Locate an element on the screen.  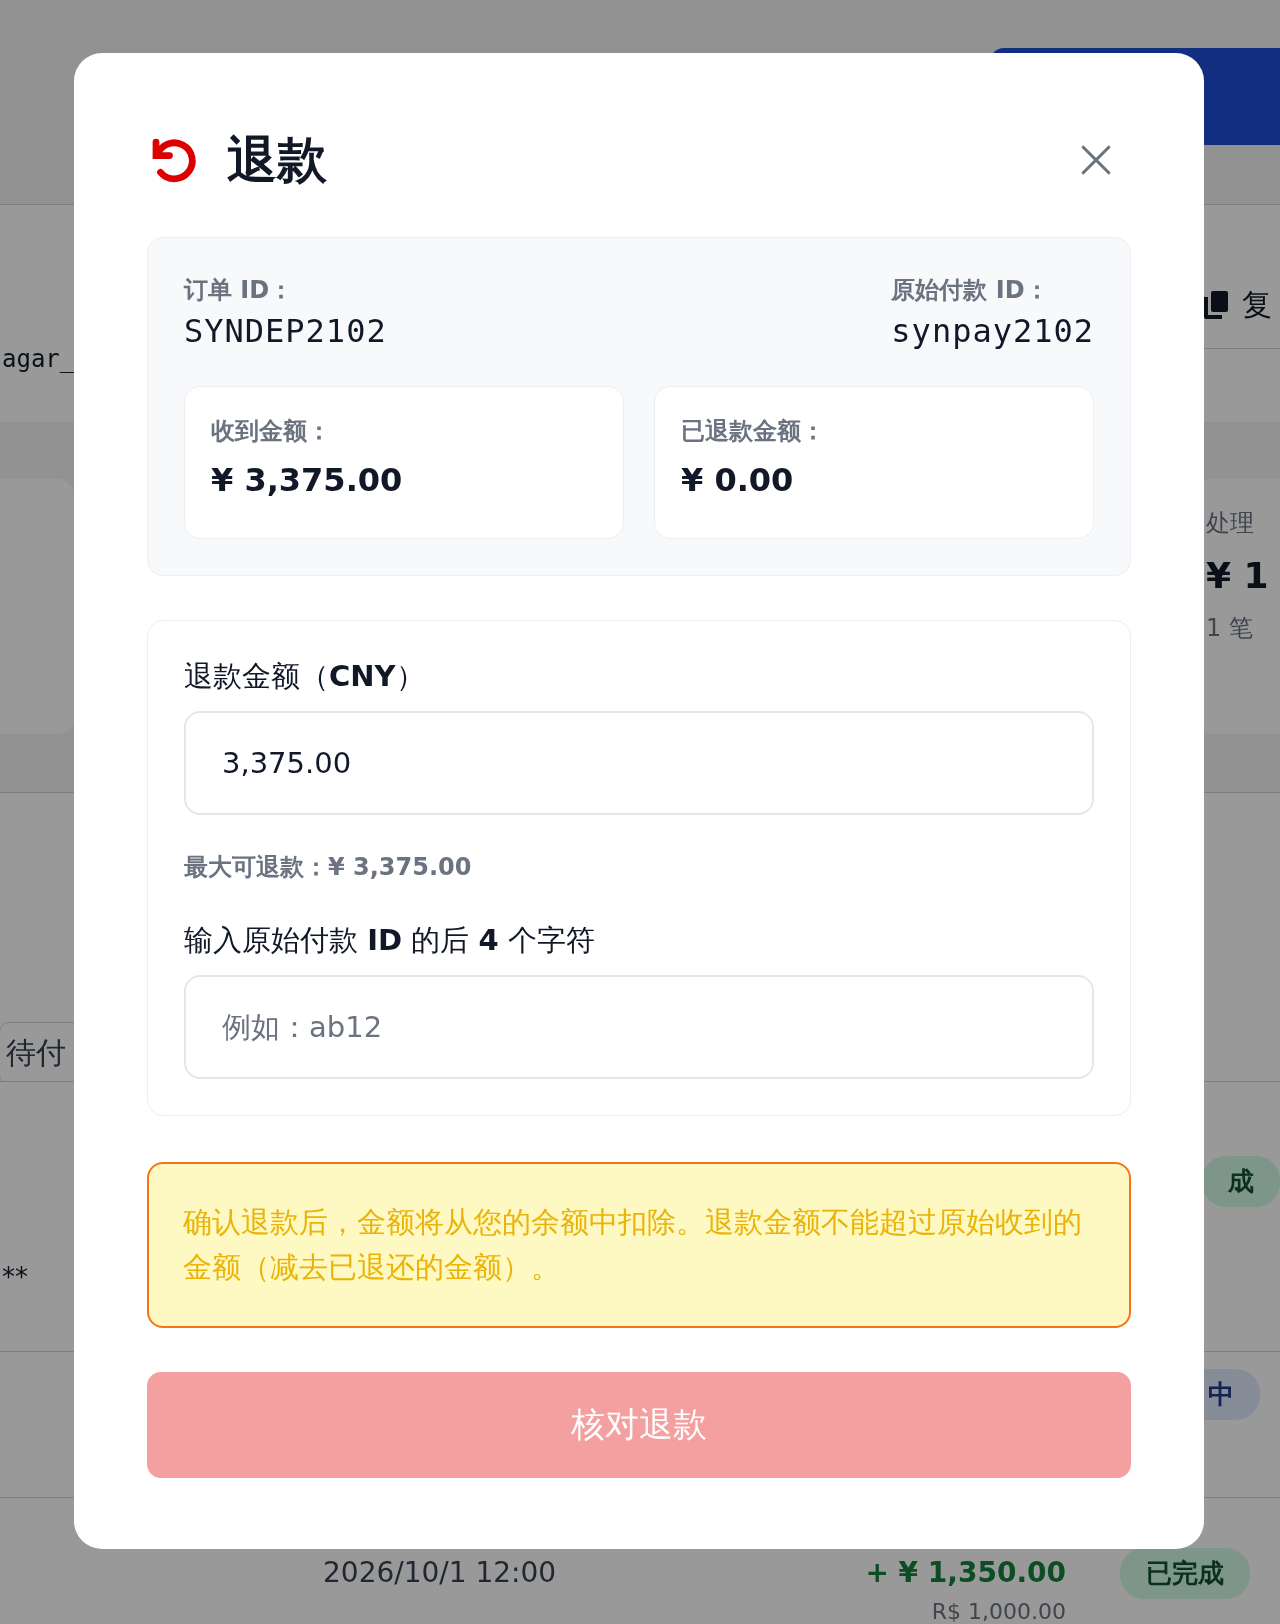
copy-label: 复 is located at coordinates (1257, 304).